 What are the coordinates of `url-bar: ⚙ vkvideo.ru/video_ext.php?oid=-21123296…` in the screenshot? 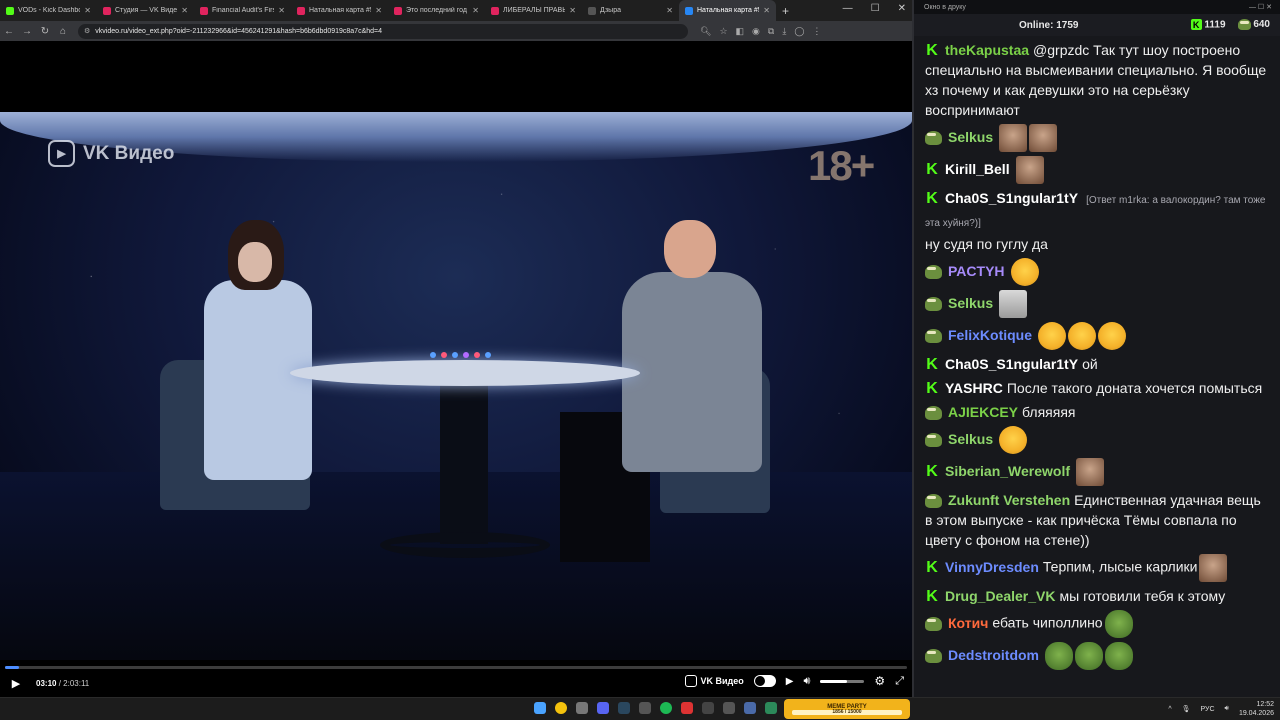 It's located at (383, 31).